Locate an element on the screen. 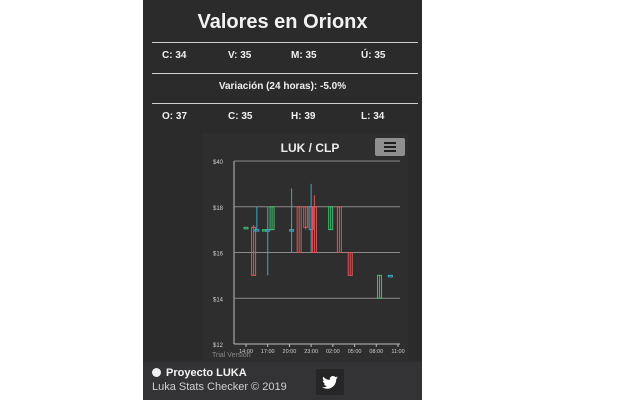 Image resolution: width=640 pixels, height=400 pixels. stat-o: O: 37 is located at coordinates (174, 116).